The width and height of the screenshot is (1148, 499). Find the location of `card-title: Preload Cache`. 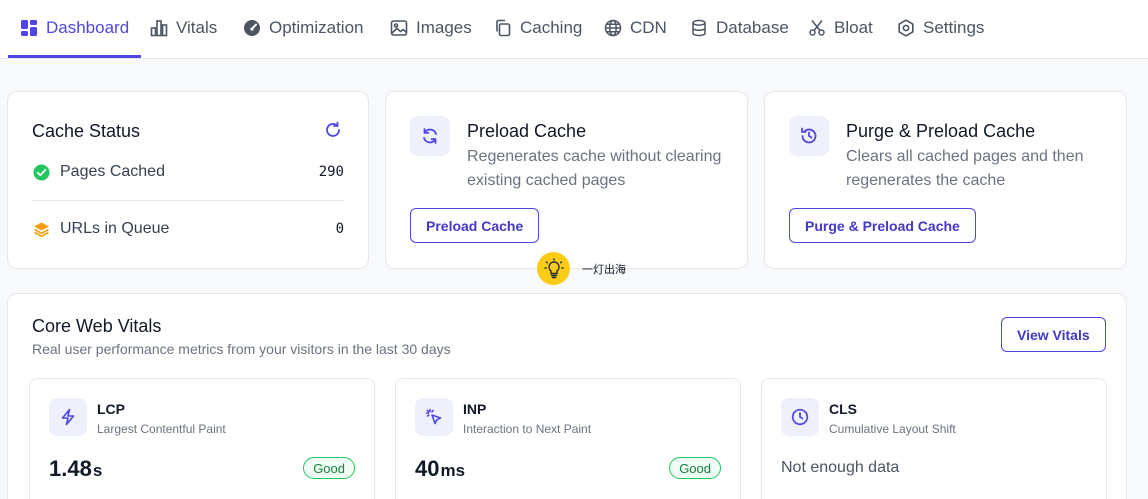

card-title: Preload Cache is located at coordinates (527, 131).